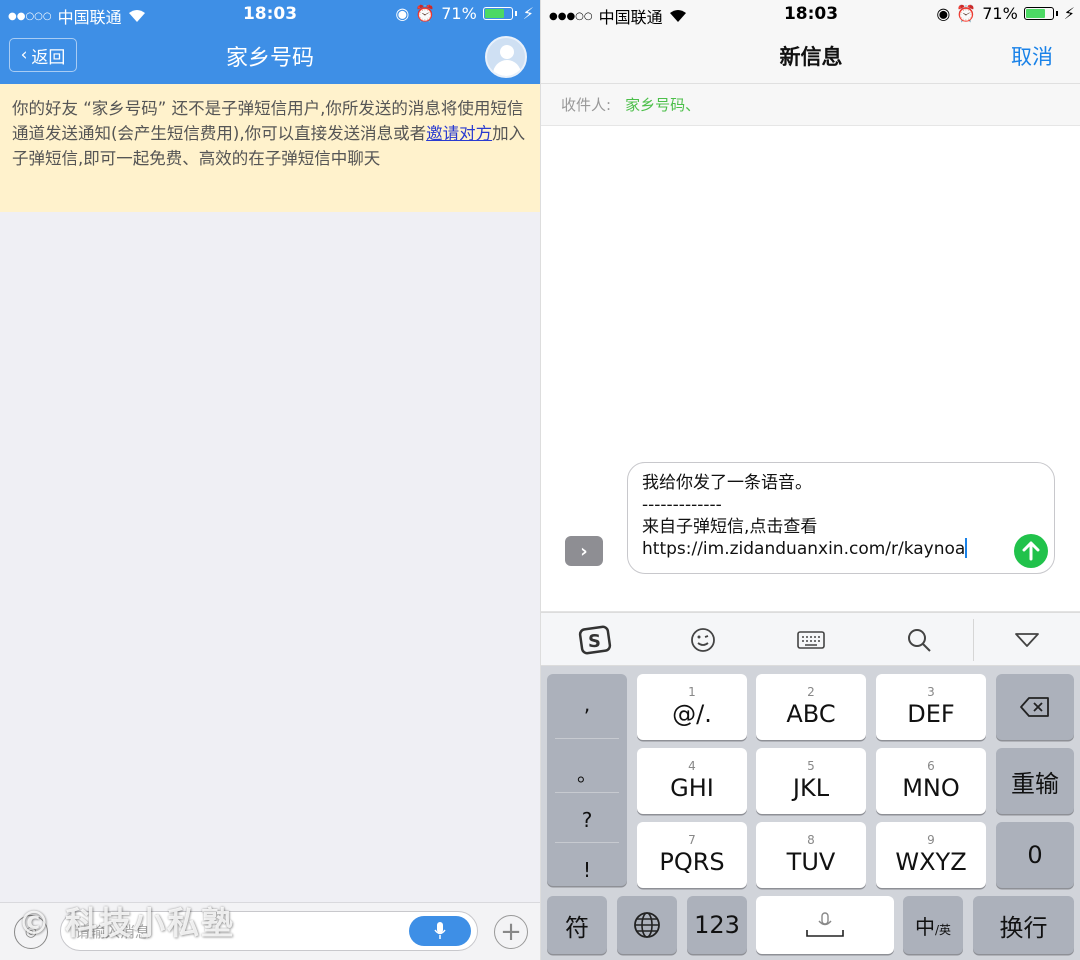 This screenshot has width=1080, height=960. I want to click on globe-key, so click(647, 925).